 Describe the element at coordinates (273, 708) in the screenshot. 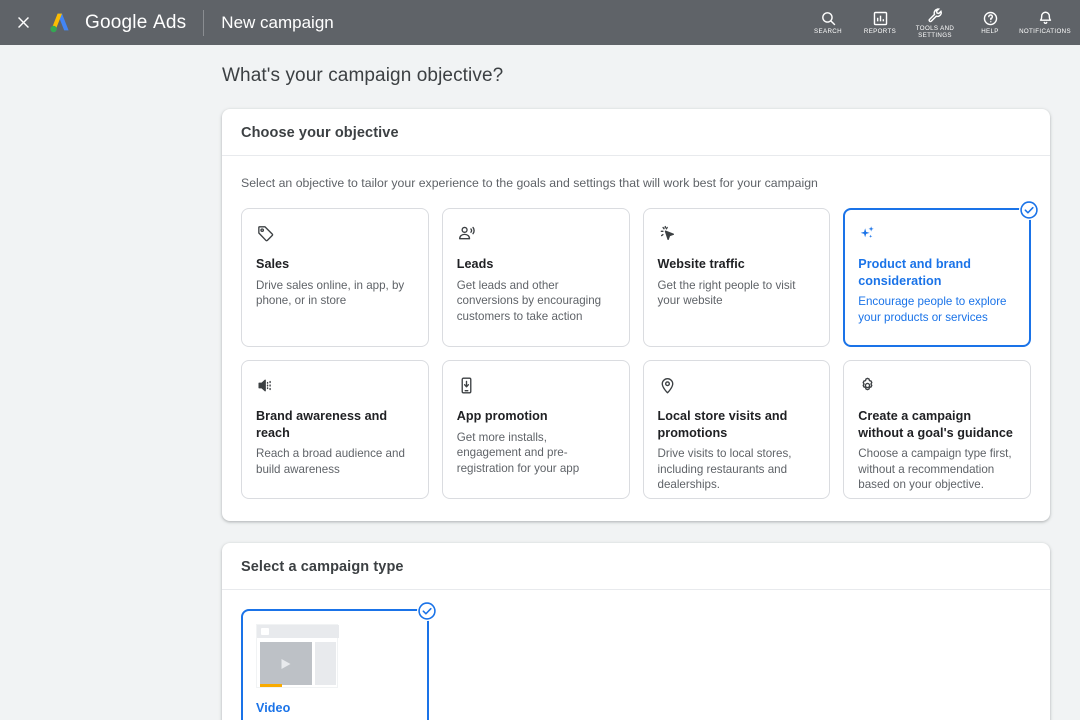

I see `campaign-type-title: Video` at that location.